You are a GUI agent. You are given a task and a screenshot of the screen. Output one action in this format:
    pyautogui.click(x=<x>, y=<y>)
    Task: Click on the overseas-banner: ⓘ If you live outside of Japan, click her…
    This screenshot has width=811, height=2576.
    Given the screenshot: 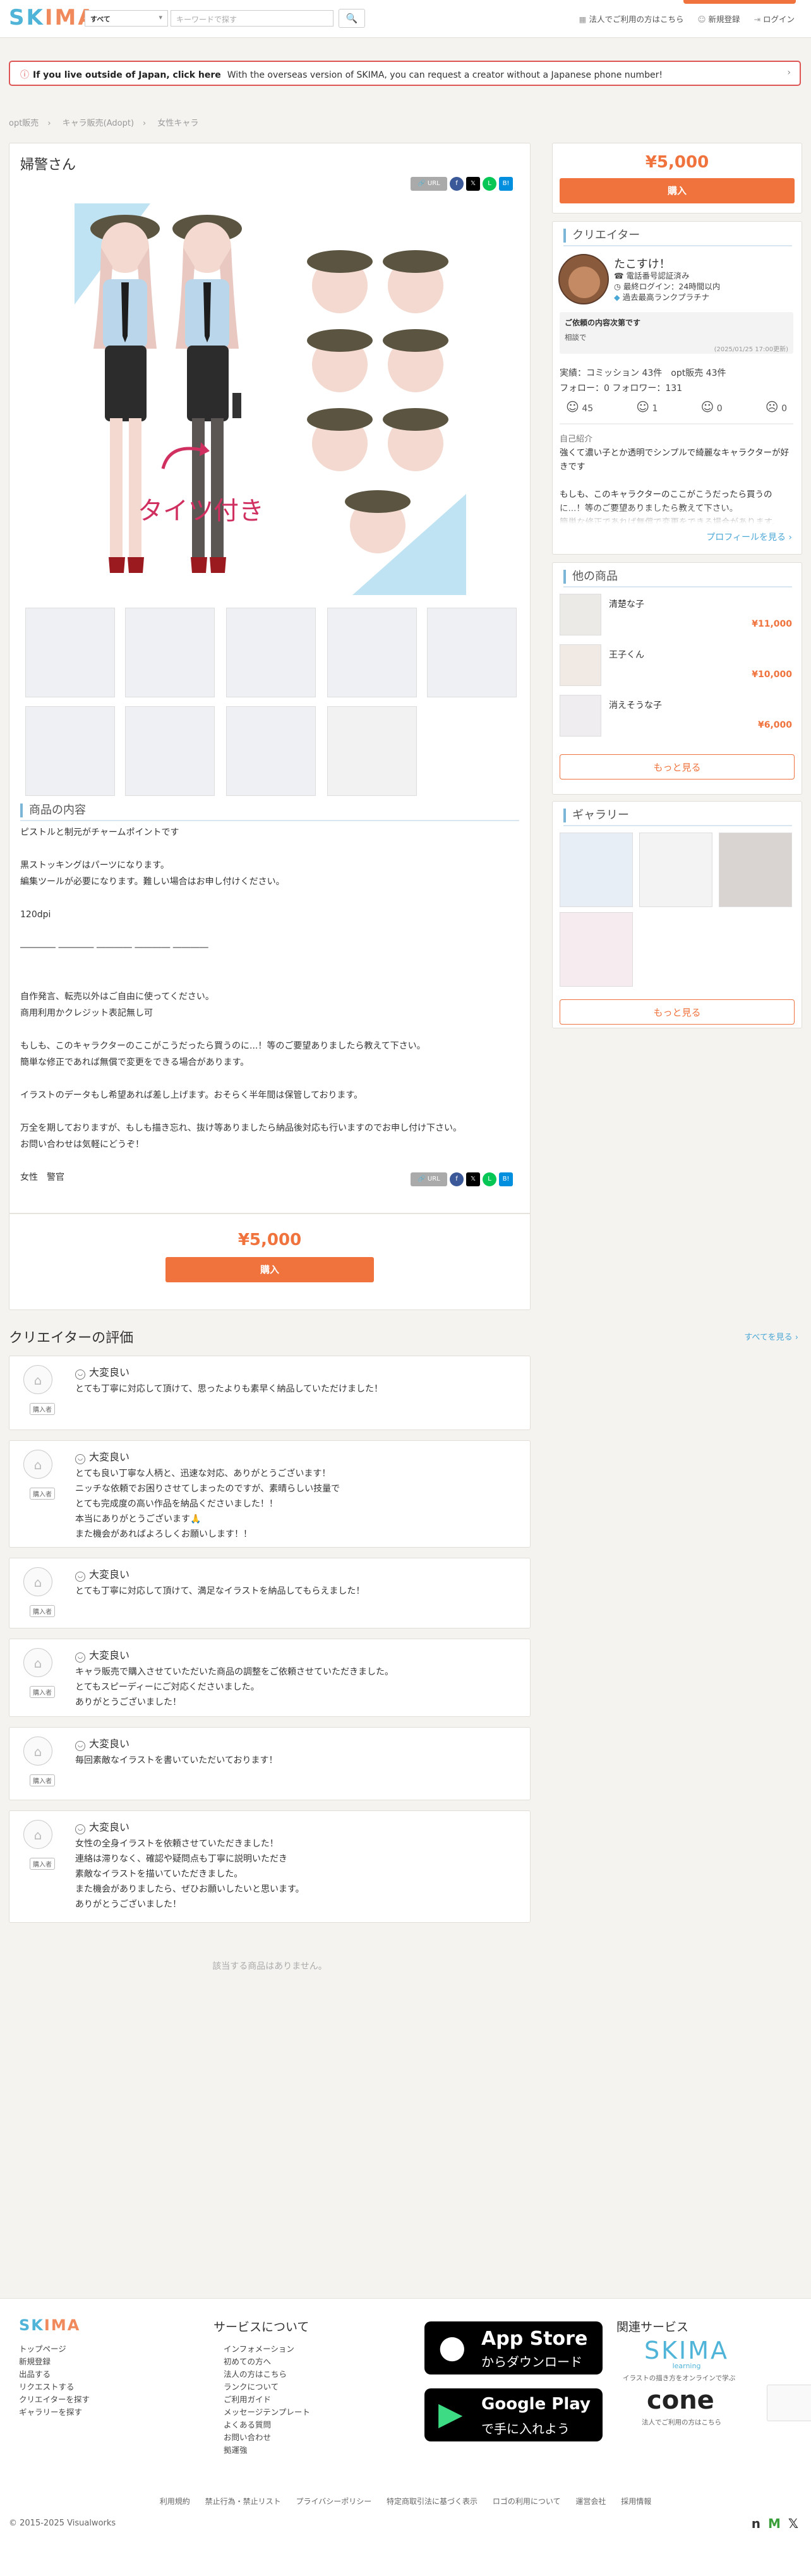 What is the action you would take?
    pyautogui.click(x=405, y=73)
    